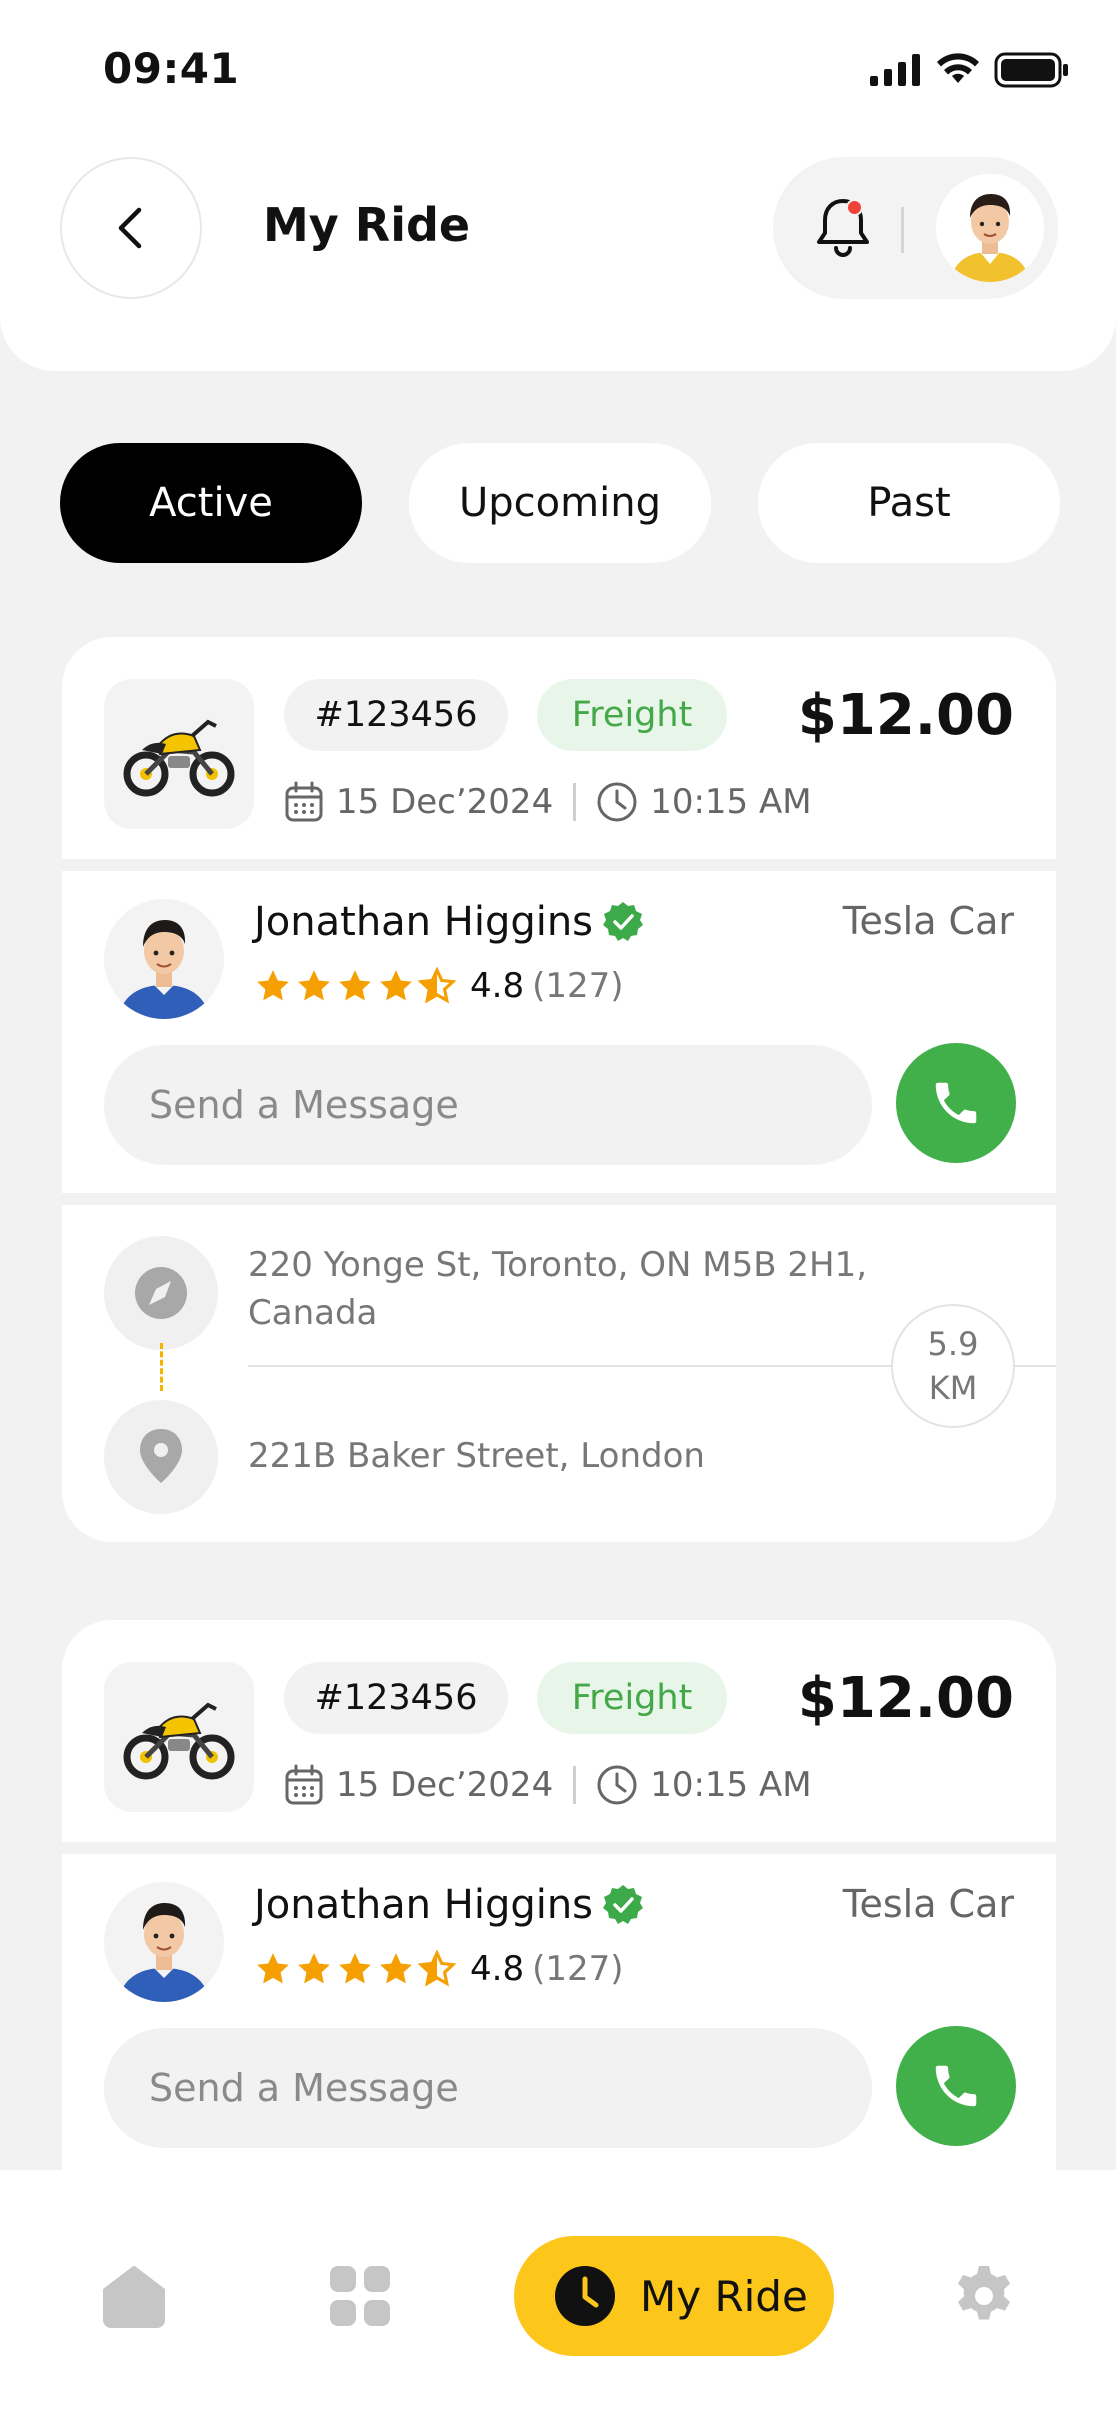 Image resolution: width=1116 pixels, height=2412 pixels. I want to click on battery-icon, so click(1031, 70).